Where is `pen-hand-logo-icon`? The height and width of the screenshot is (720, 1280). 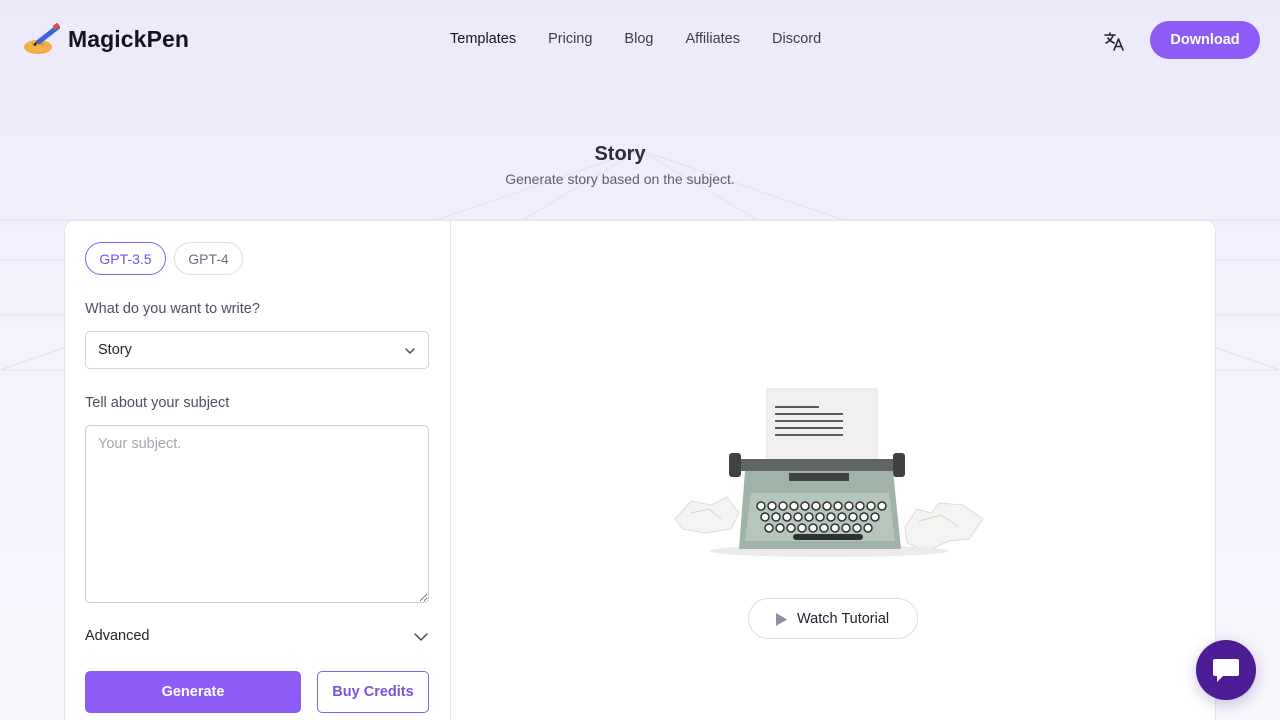
pen-hand-logo-icon is located at coordinates (42, 38).